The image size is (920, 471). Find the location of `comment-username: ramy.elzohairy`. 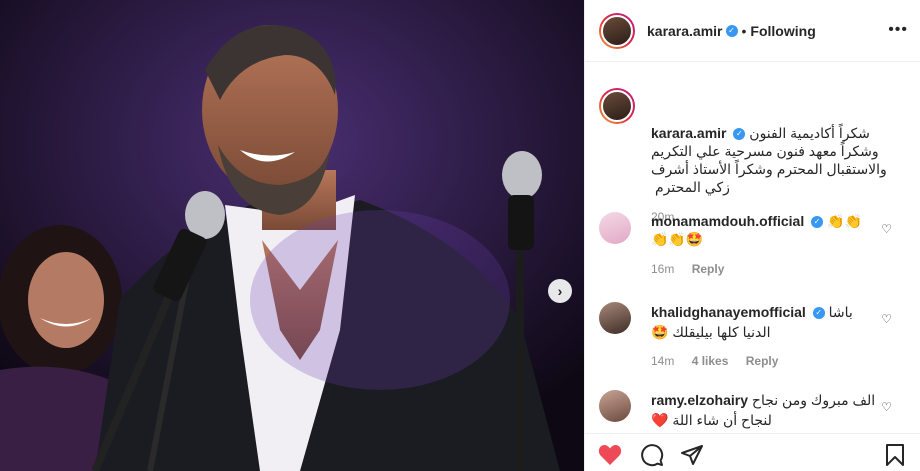

comment-username: ramy.elzohairy is located at coordinates (699, 400).